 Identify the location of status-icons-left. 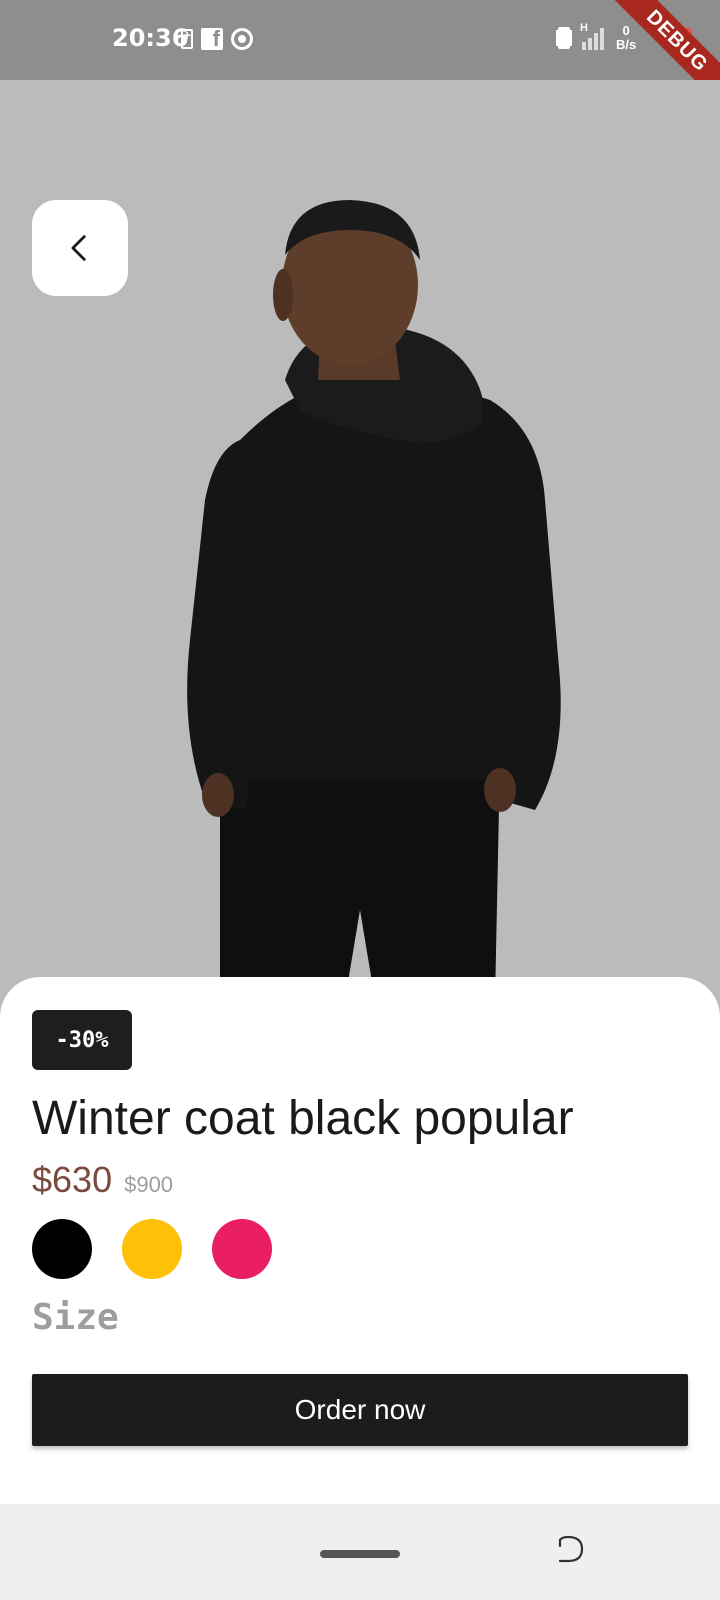
(217, 39).